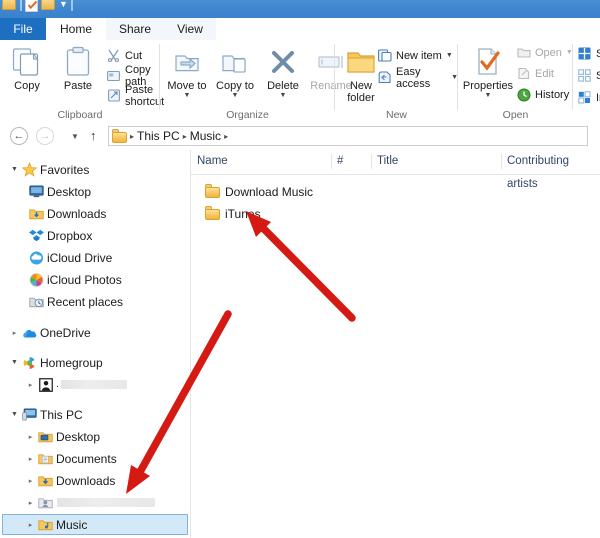  I want to click on easy-access-label: Easy access, so click(413, 77).